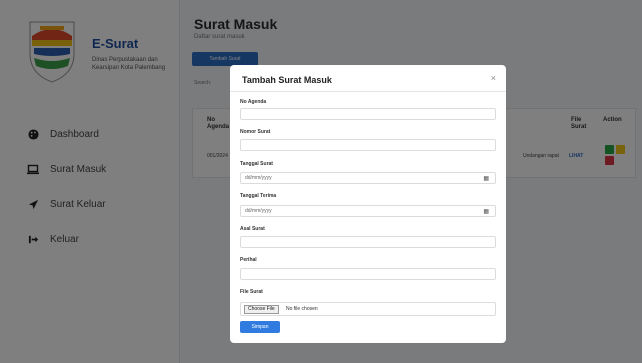 The image size is (642, 363). What do you see at coordinates (248, 260) in the screenshot?
I see `perihal-label: Perihal` at bounding box center [248, 260].